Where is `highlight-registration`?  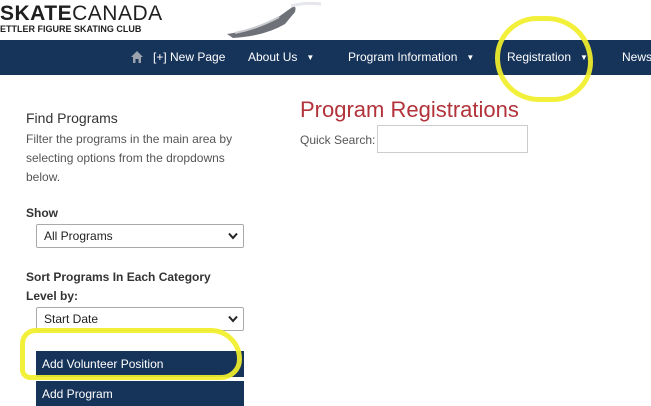 highlight-registration is located at coordinates (544, 59).